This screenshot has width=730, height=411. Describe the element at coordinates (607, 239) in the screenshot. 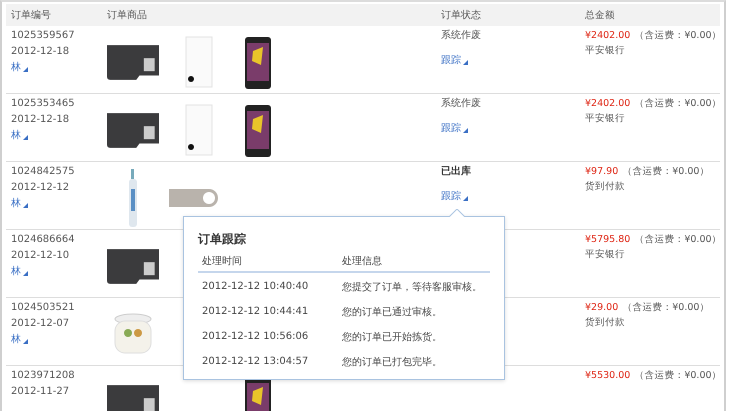

I see `total-amount: ¥5795.80` at that location.